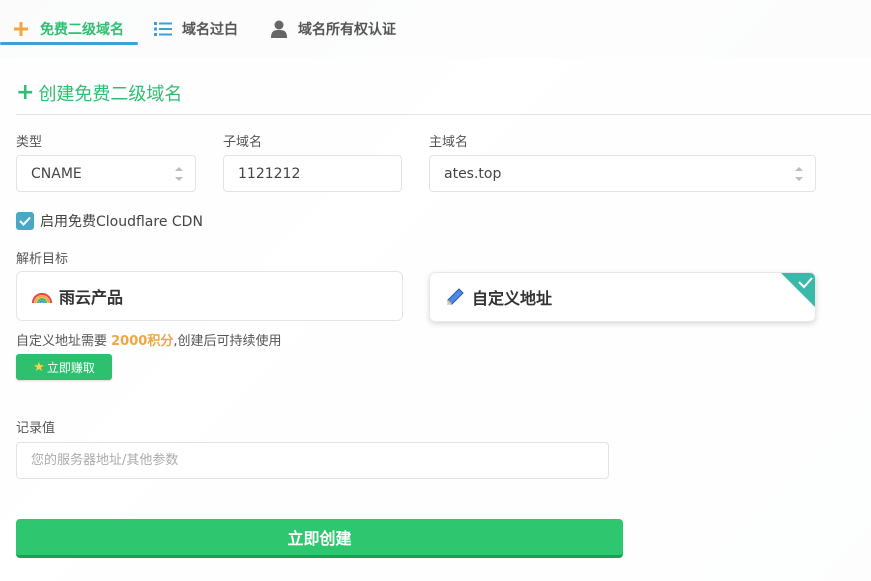 The image size is (871, 581). I want to click on list-icon, so click(163, 29).